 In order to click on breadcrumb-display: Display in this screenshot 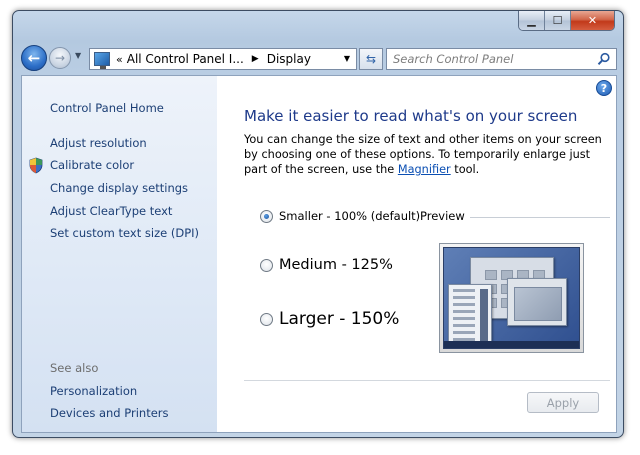, I will do `click(289, 59)`.